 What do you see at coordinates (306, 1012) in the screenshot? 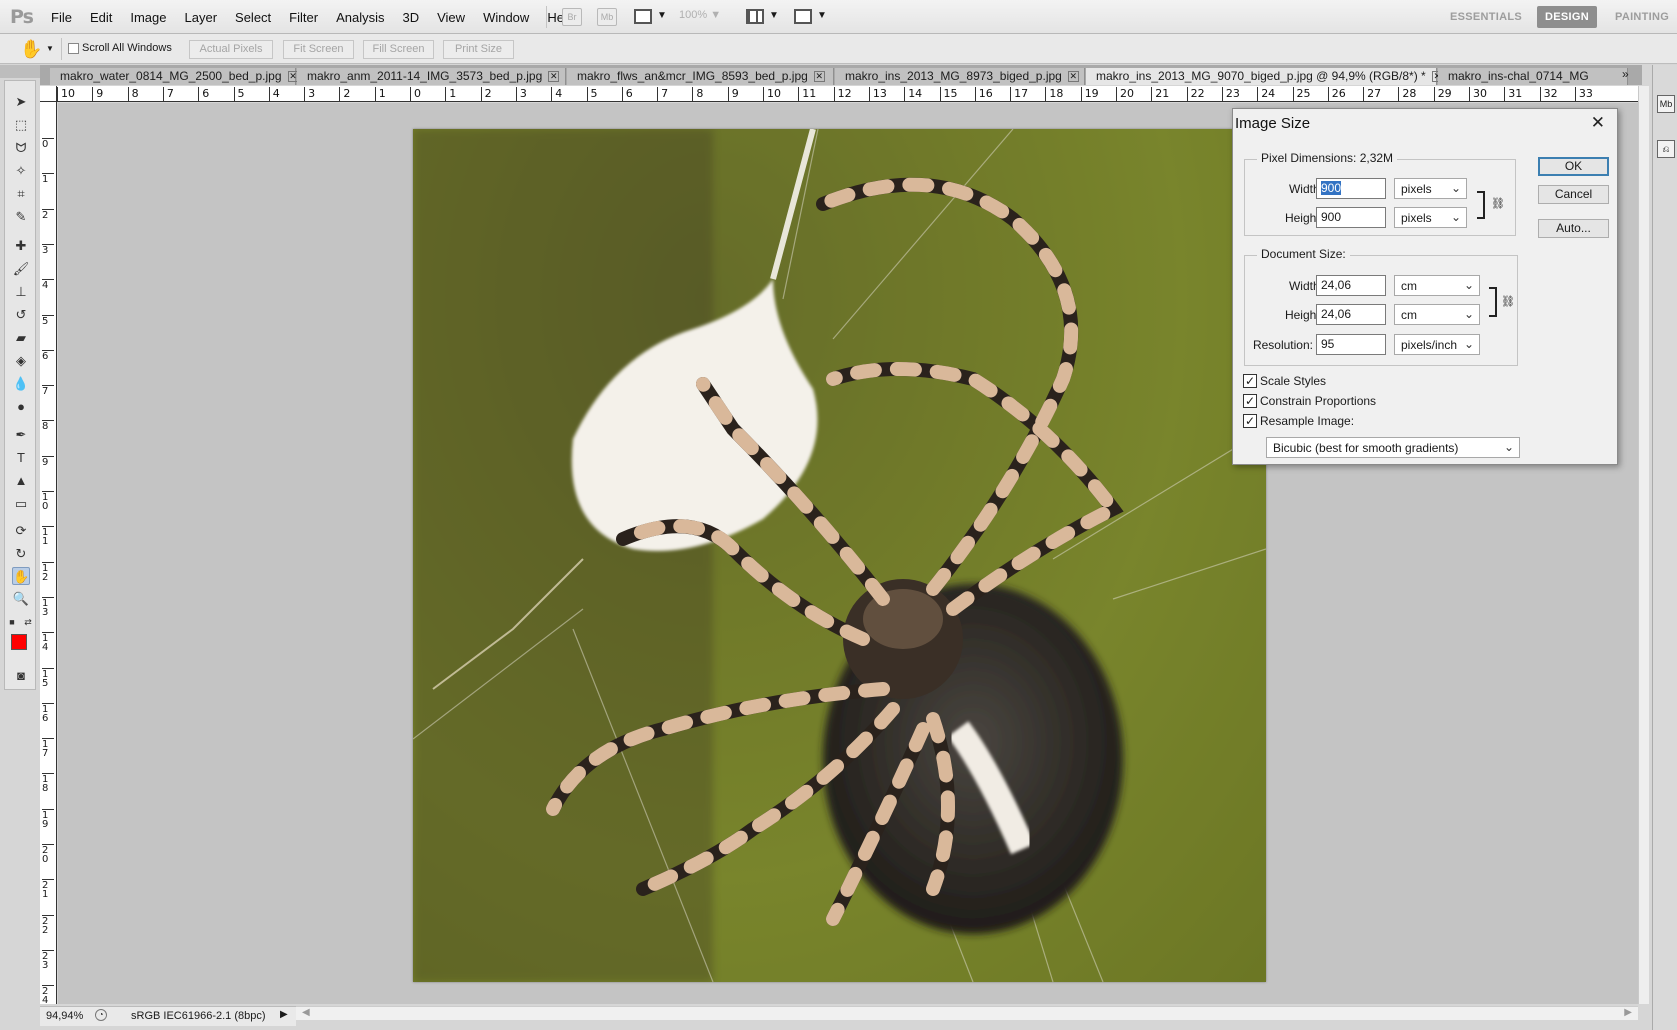
I see `scroll-left-icon: ◀` at bounding box center [306, 1012].